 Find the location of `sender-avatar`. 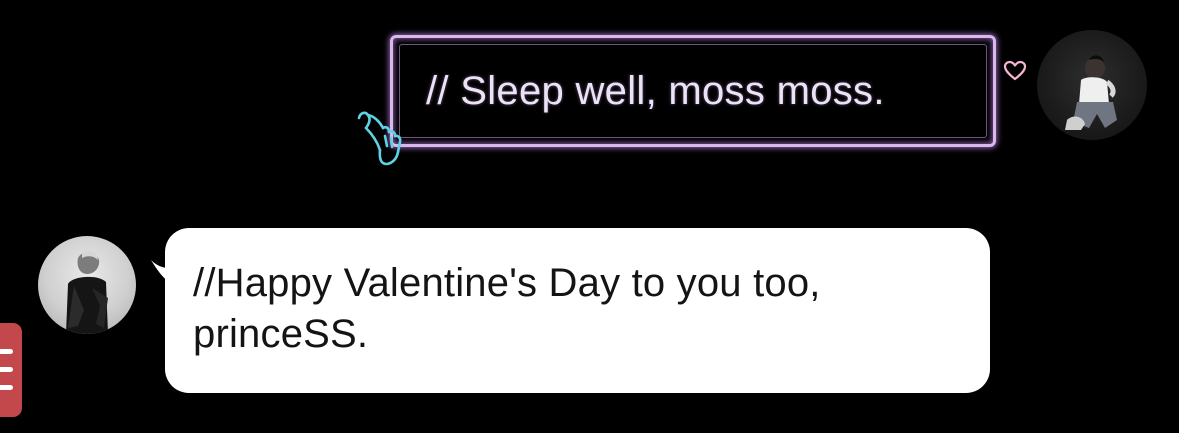

sender-avatar is located at coordinates (1092, 85).